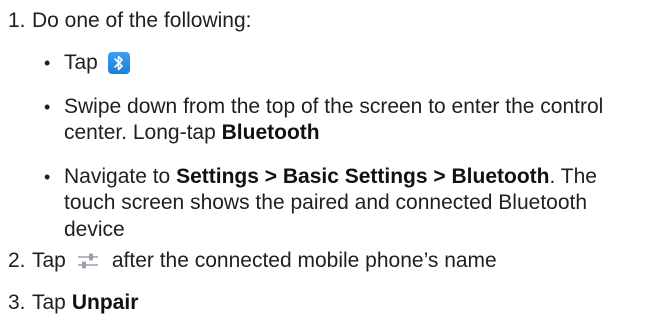  Describe the element at coordinates (17, 260) in the screenshot. I see `step-number: 2.` at that location.